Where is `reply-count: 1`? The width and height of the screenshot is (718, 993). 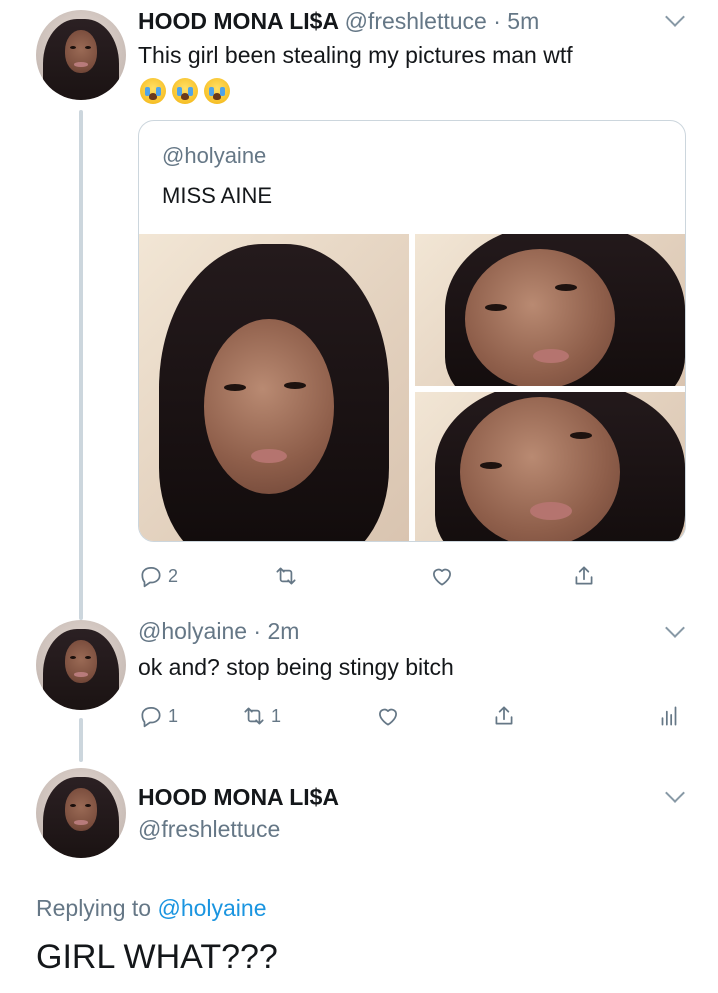 reply-count: 1 is located at coordinates (173, 715).